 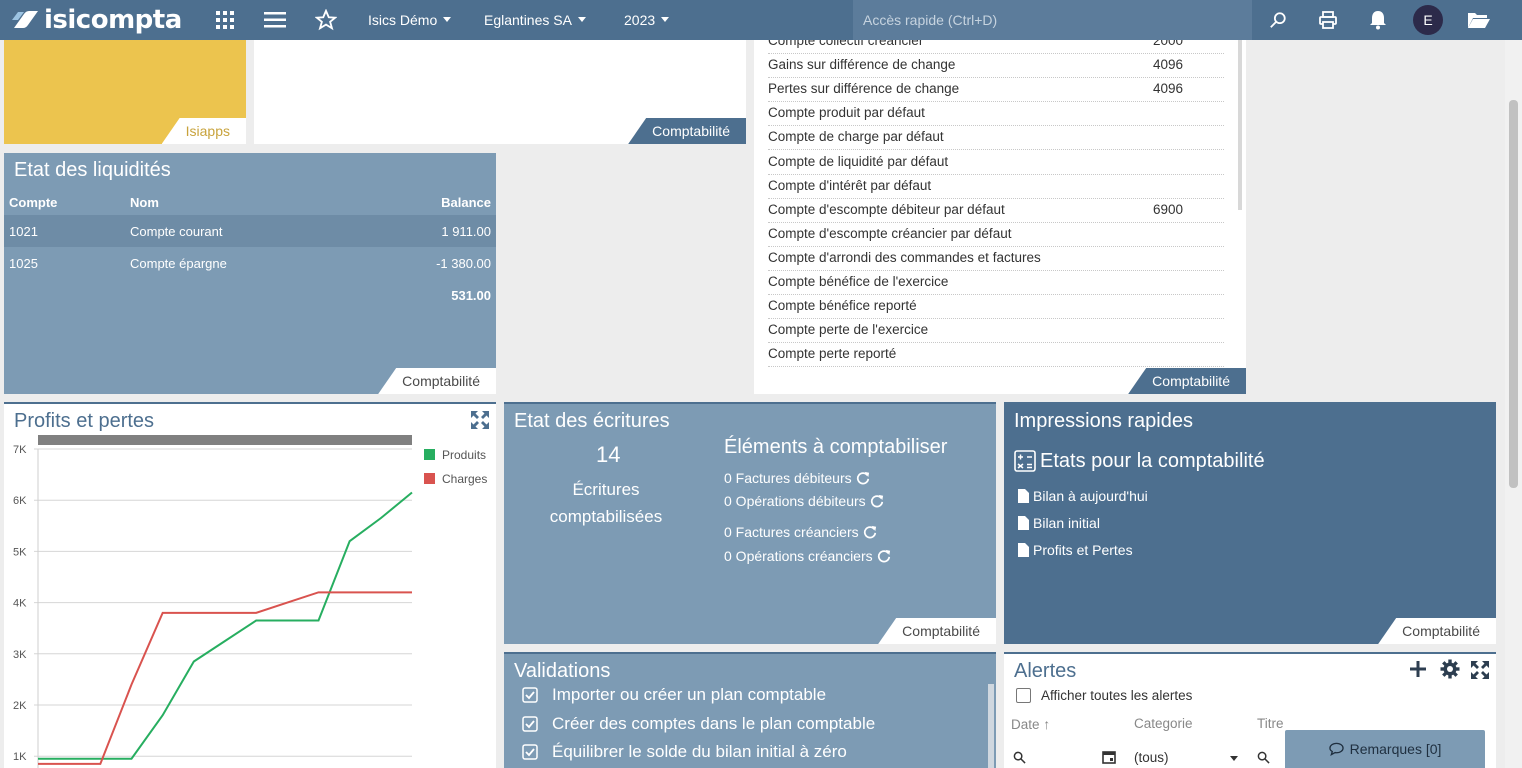 What do you see at coordinates (1168, 65) in the screenshot?
I see `account-setting-value: 4096` at bounding box center [1168, 65].